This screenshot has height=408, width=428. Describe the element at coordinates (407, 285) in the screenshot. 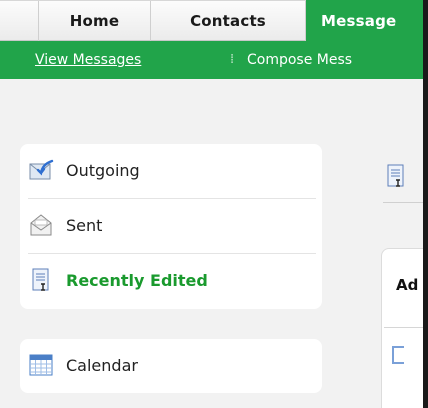

I see `content-panel-heading: Ad` at that location.